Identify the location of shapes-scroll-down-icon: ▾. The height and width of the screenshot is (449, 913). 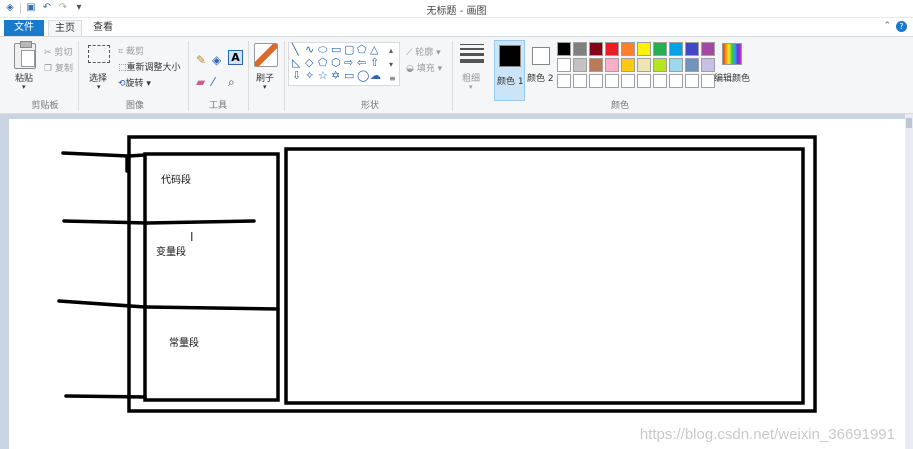
(391, 65).